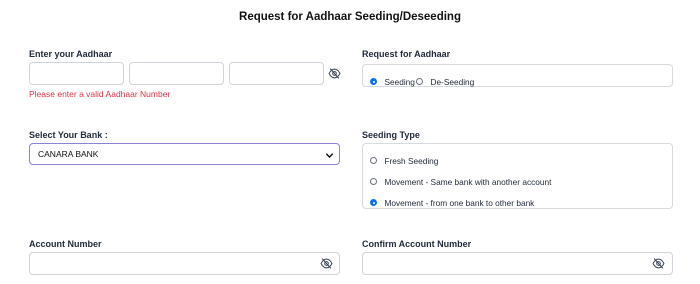 Image resolution: width=700 pixels, height=284 pixels. Describe the element at coordinates (100, 94) in the screenshot. I see `aadhaar-error-message: Please enter a valid Aadhaar Number` at that location.